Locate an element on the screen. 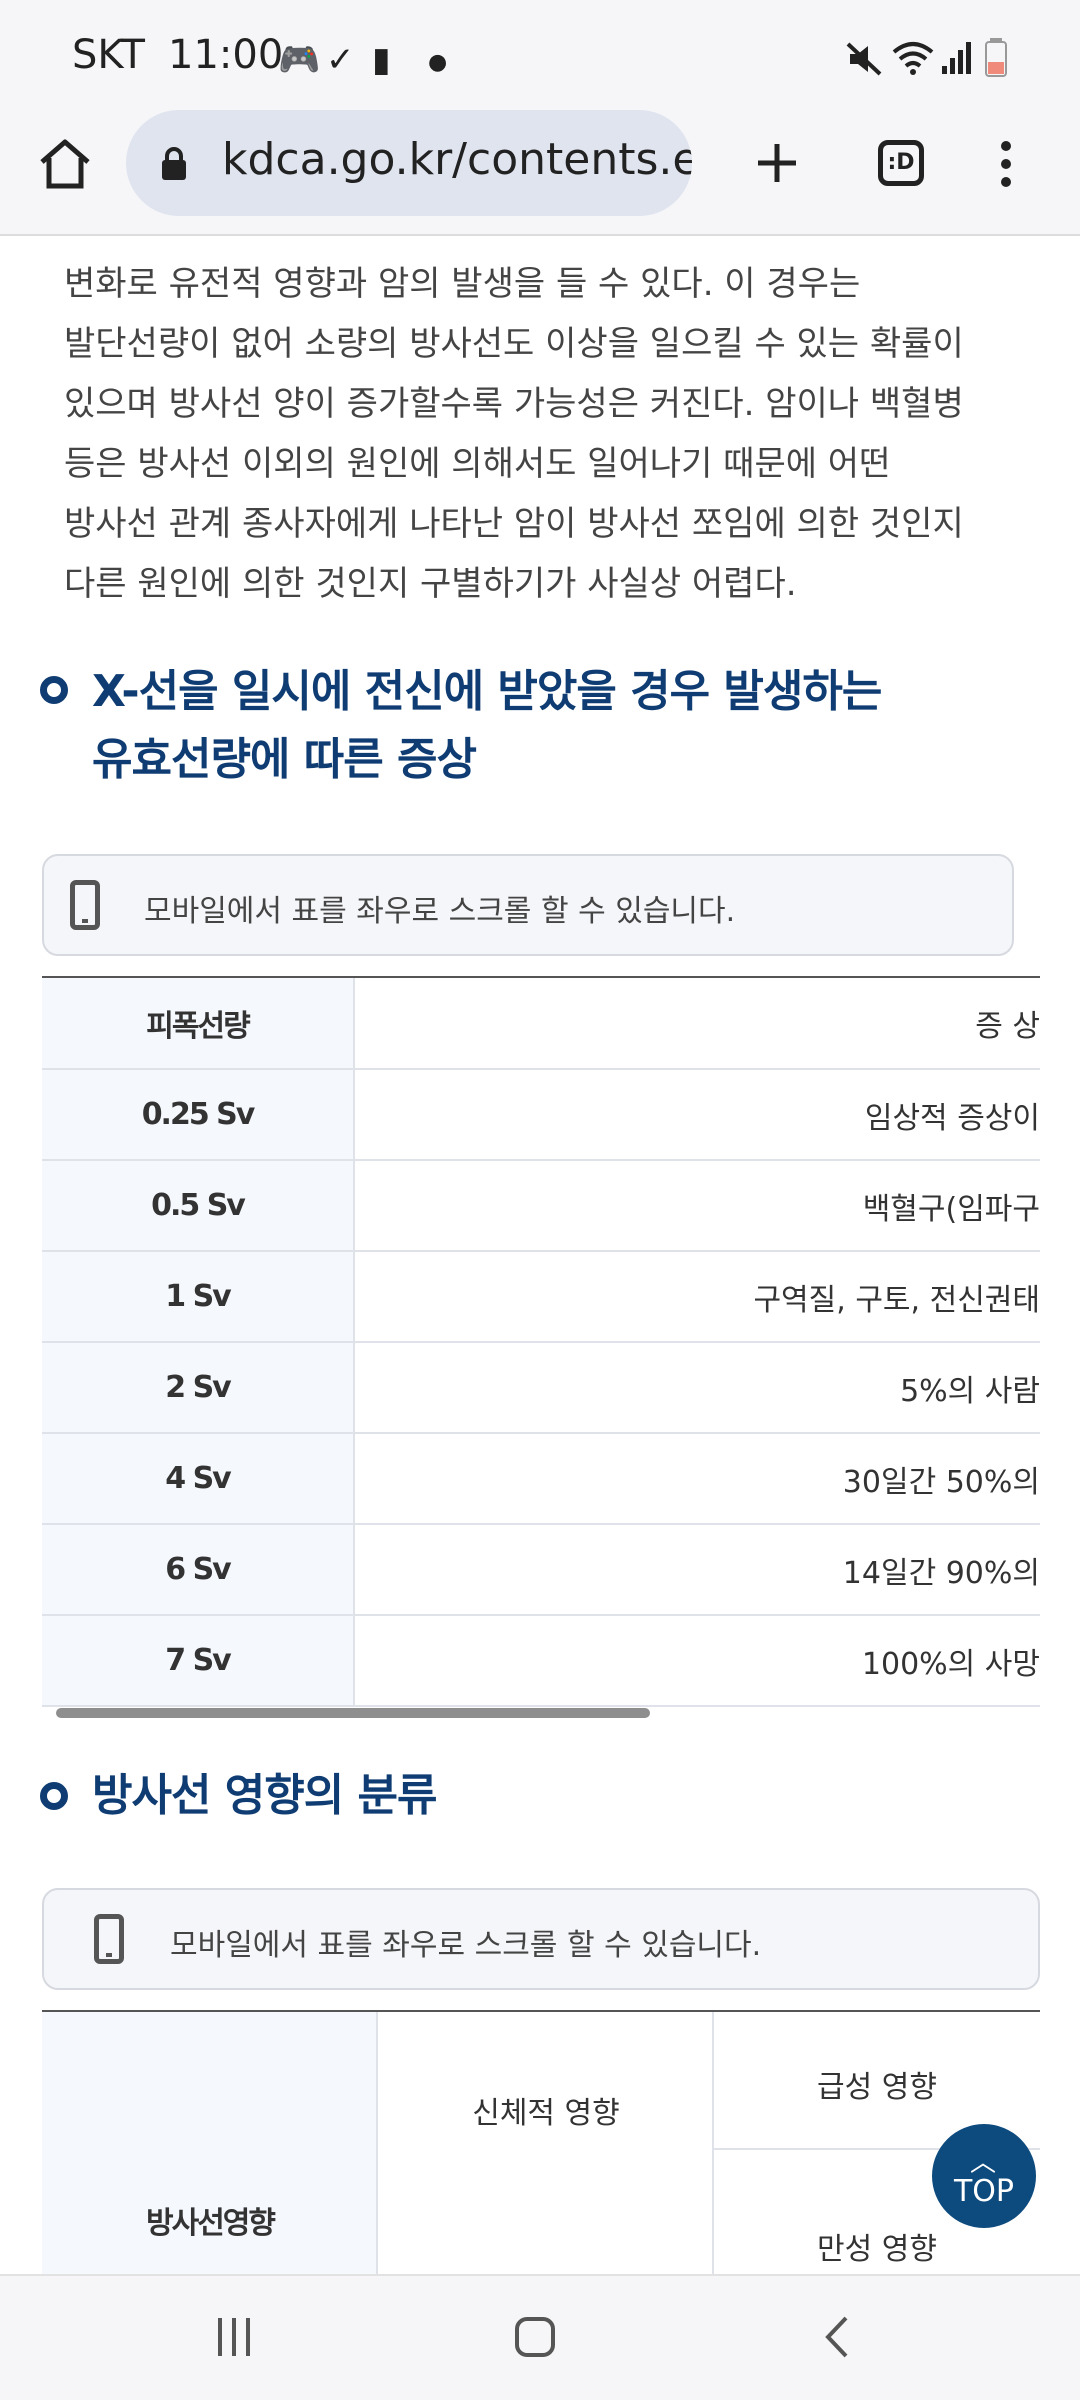 This screenshot has width=1080, height=2400. table-row: 0.25 Sv 임상적 증상이 is located at coordinates (541, 1115).